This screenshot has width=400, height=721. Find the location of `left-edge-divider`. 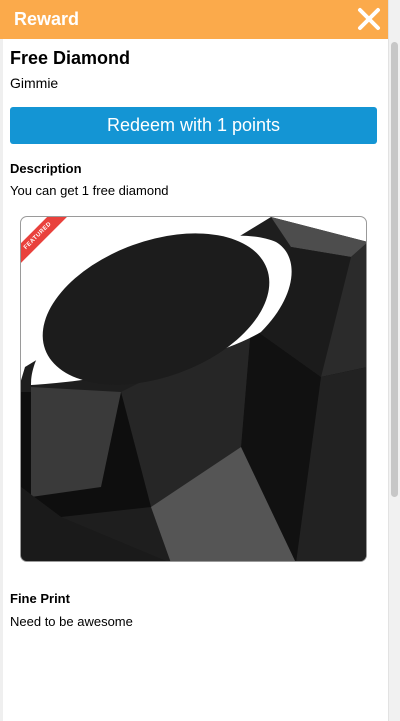

left-edge-divider is located at coordinates (1, 380).